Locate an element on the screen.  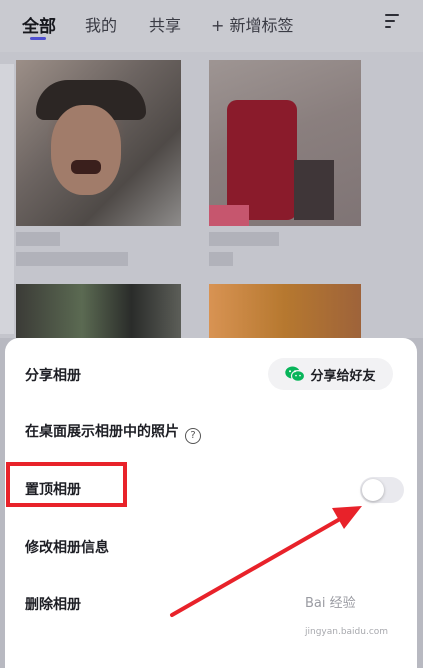
share-to-friends-button: 分享给好友 is located at coordinates (330, 374).